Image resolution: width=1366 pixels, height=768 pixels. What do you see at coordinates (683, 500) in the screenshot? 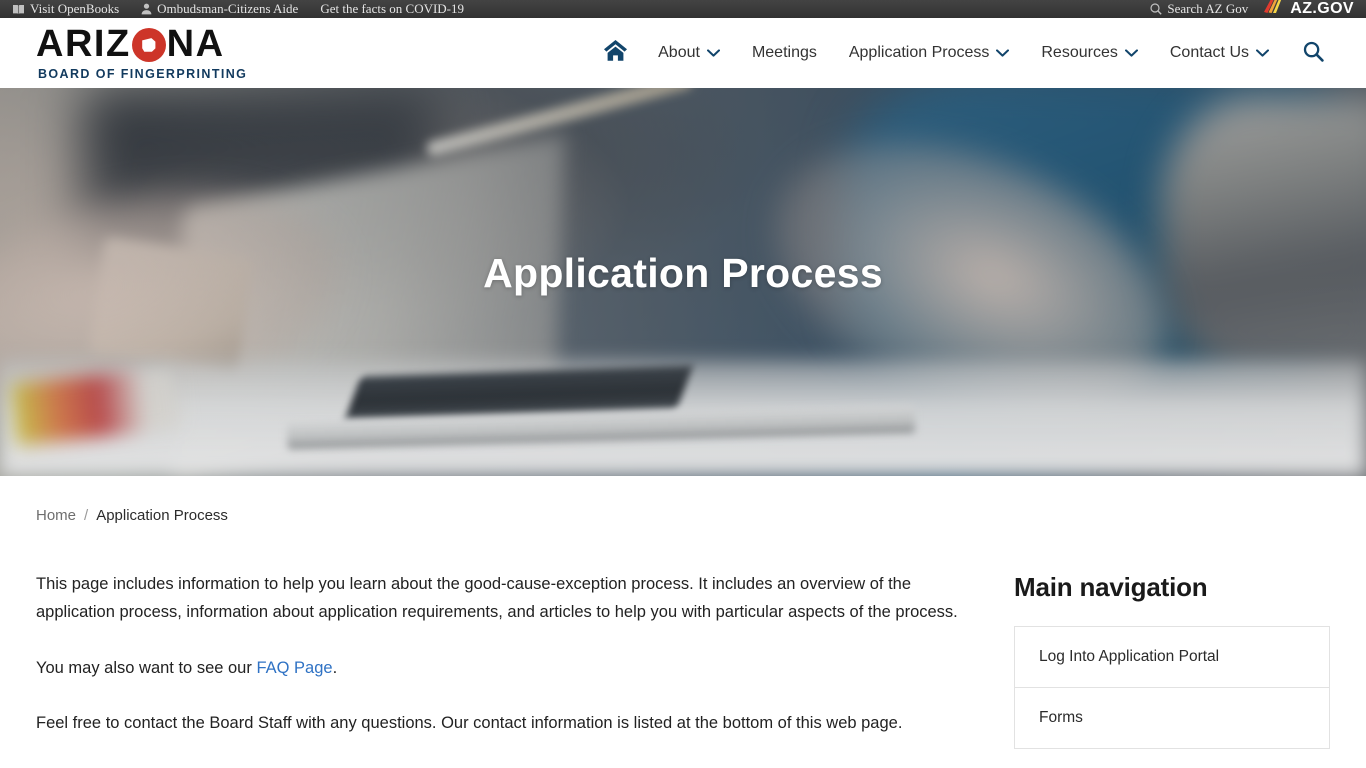
I see `breadcrumb: Home / Application Process` at bounding box center [683, 500].